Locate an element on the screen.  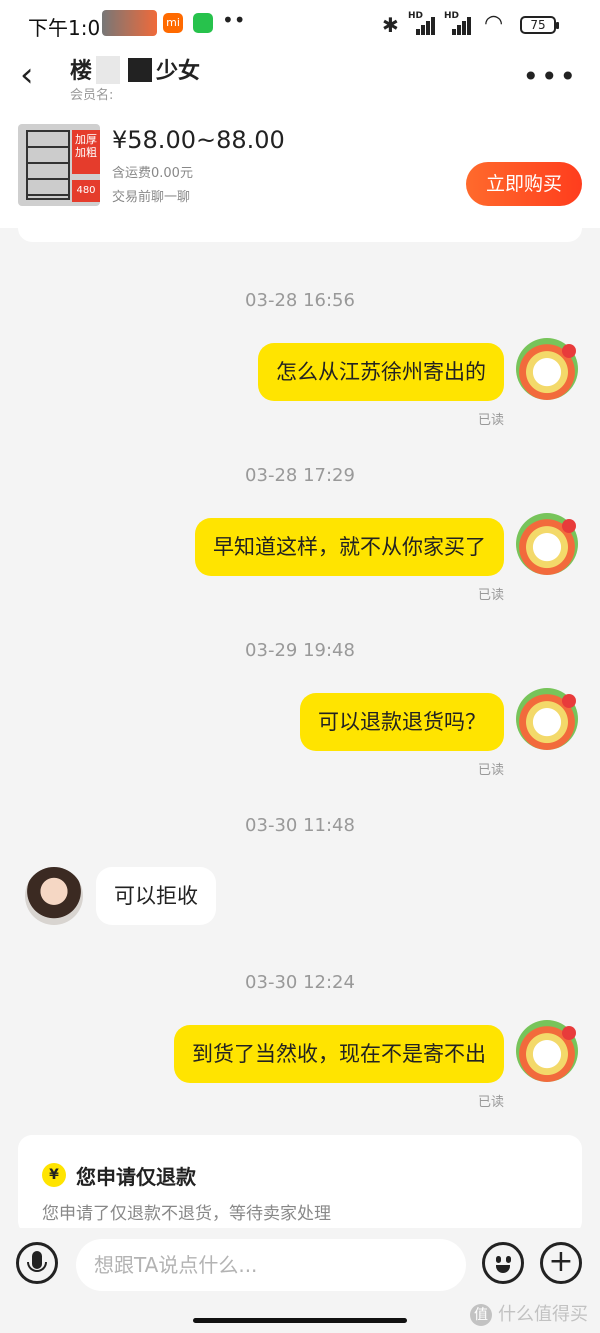
thumbnail-price-tag: 480 is located at coordinates (86, 191).